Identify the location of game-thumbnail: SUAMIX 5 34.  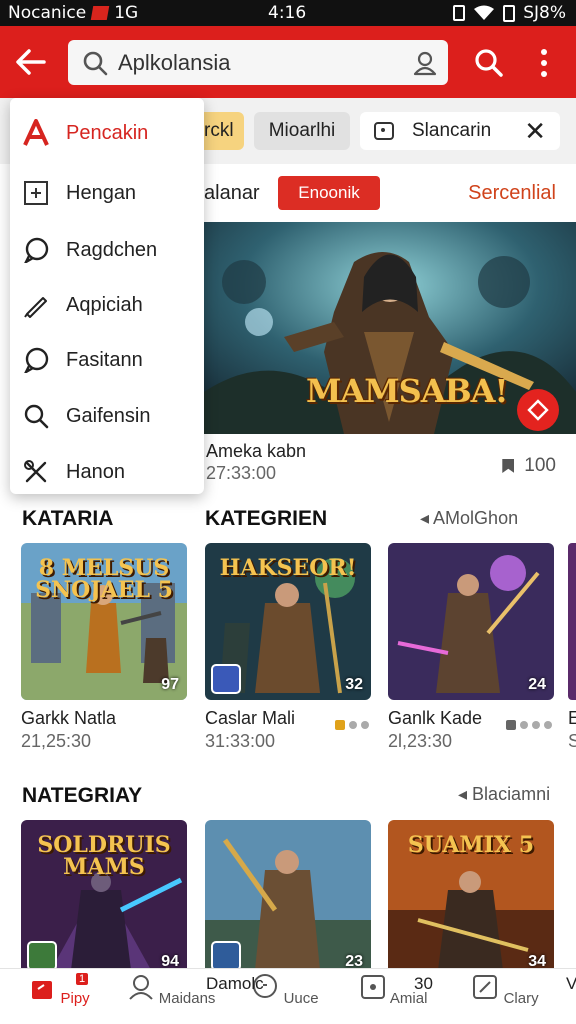
(471, 898).